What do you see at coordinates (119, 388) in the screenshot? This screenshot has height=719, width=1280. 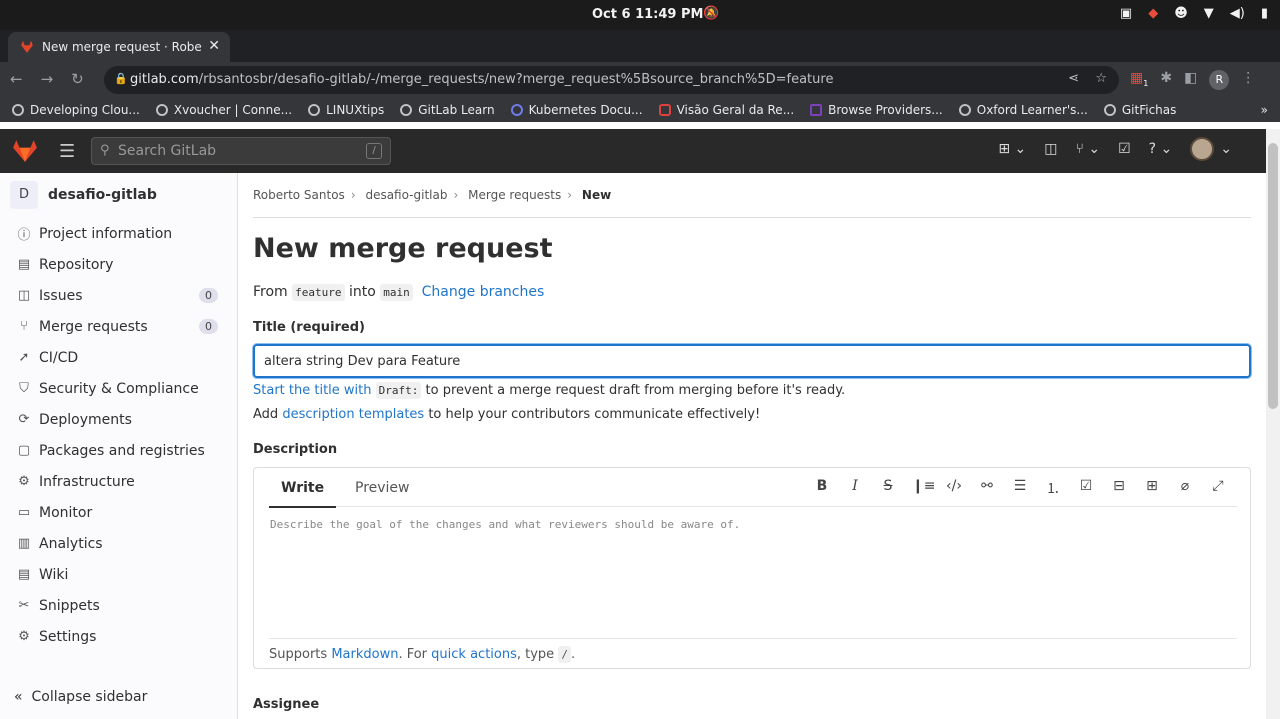 I see `sidebar-item-security-compliance: ⛉ Security & Compliance` at bounding box center [119, 388].